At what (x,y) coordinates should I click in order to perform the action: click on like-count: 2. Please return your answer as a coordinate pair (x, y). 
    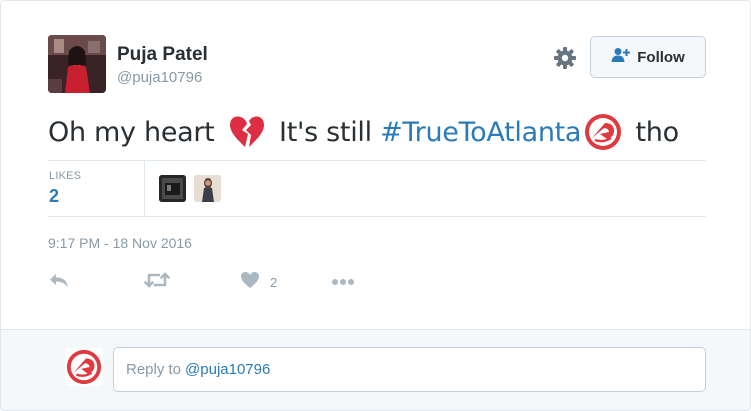
    Looking at the image, I should click on (274, 282).